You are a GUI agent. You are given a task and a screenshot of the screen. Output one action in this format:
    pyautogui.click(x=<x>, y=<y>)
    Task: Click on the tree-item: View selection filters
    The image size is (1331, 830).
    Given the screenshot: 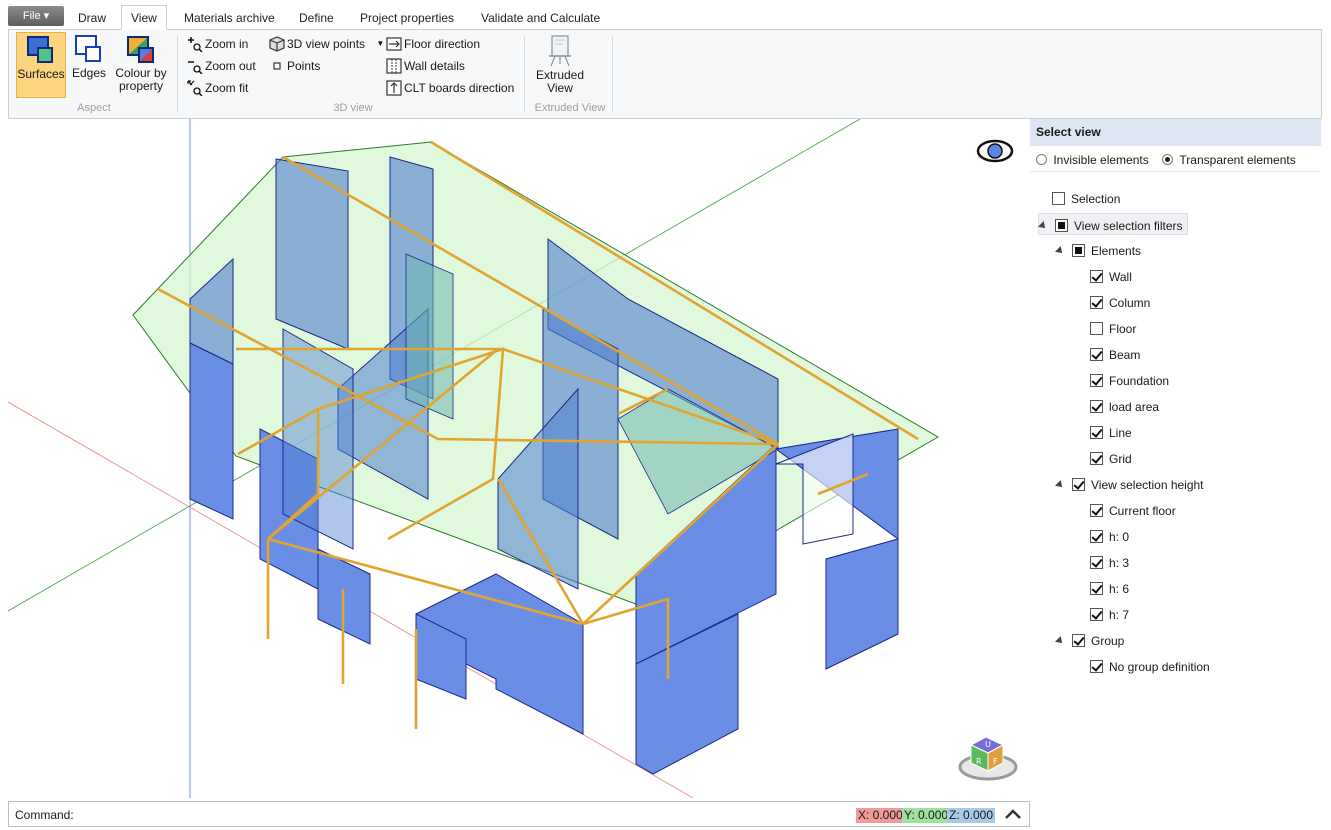 What is the action you would take?
    pyautogui.click(x=1113, y=224)
    